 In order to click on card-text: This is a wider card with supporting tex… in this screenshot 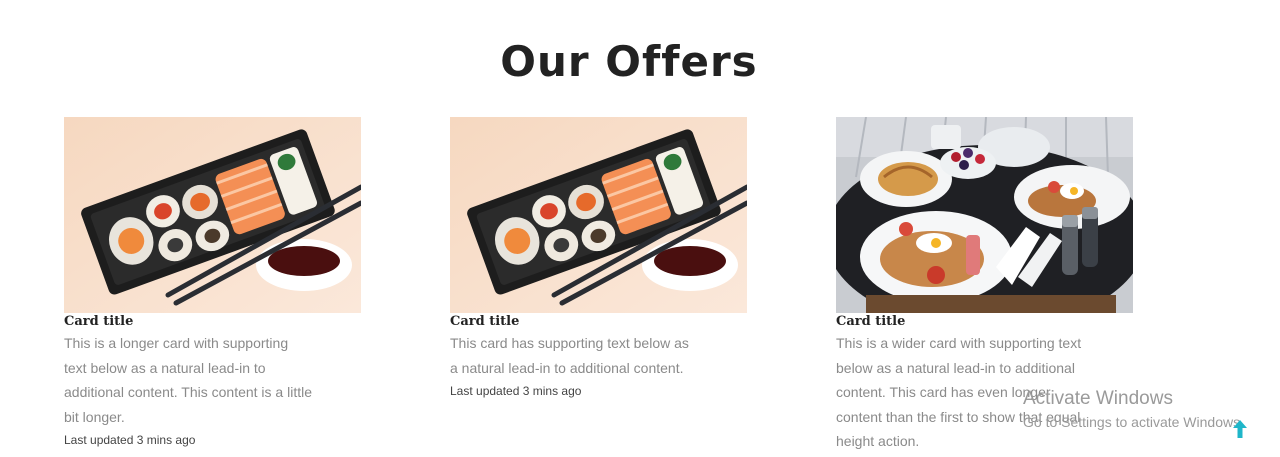, I will do `click(959, 392)`.